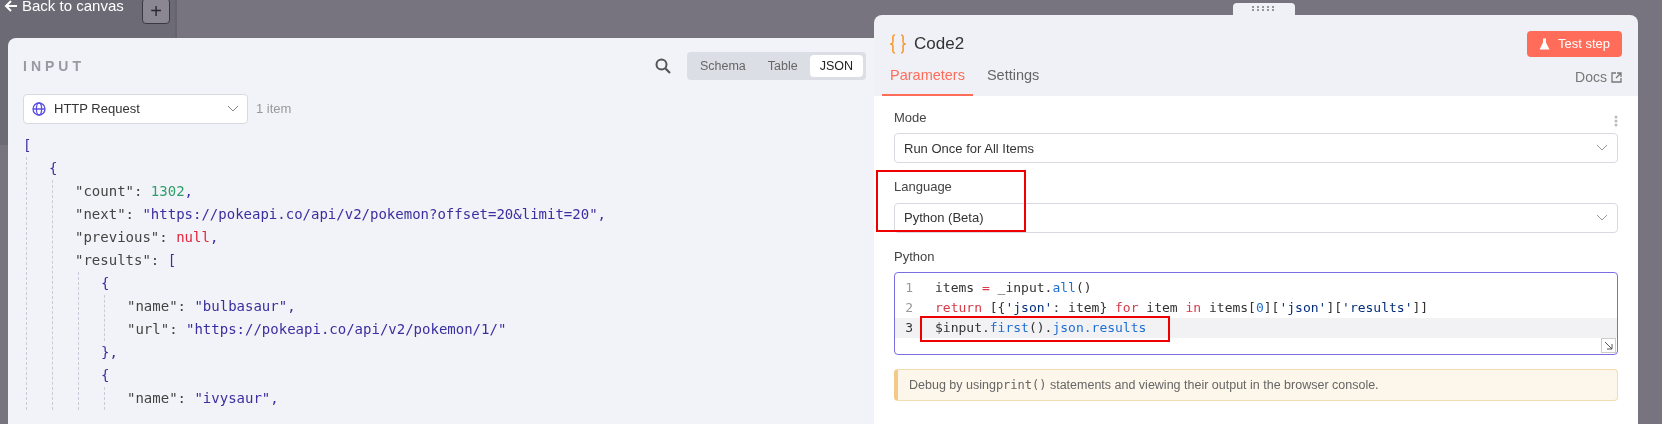  I want to click on panel-tab: Settings, so click(1013, 80).